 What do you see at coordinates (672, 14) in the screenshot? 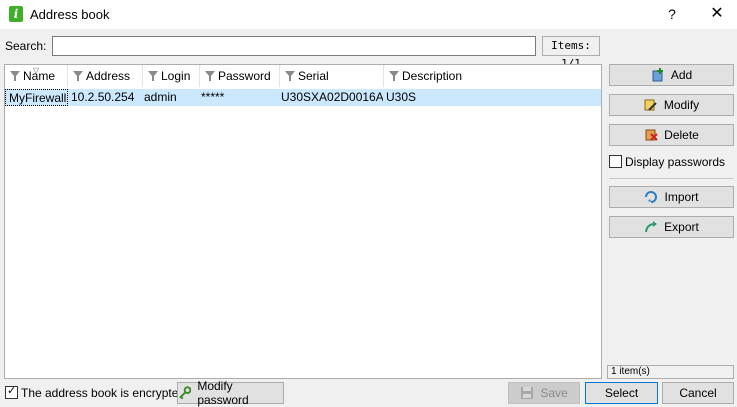
I see `help-button: ?` at bounding box center [672, 14].